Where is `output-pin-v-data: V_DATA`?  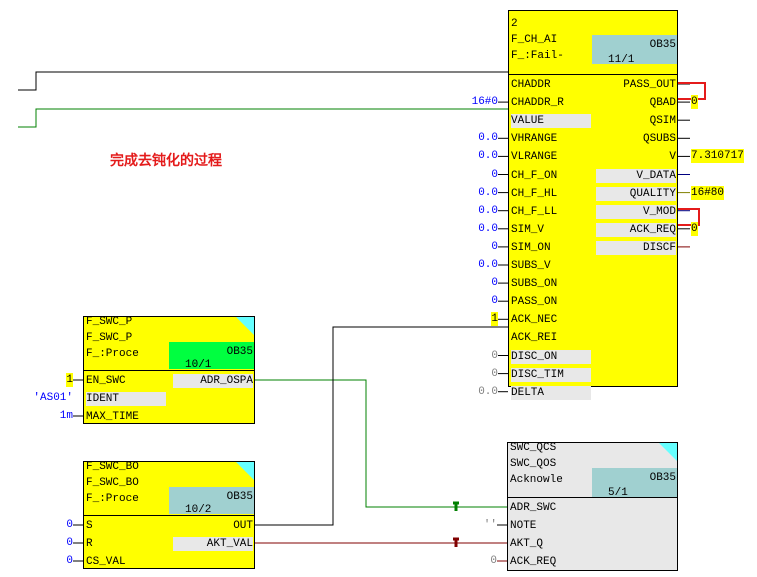 output-pin-v-data: V_DATA is located at coordinates (636, 175).